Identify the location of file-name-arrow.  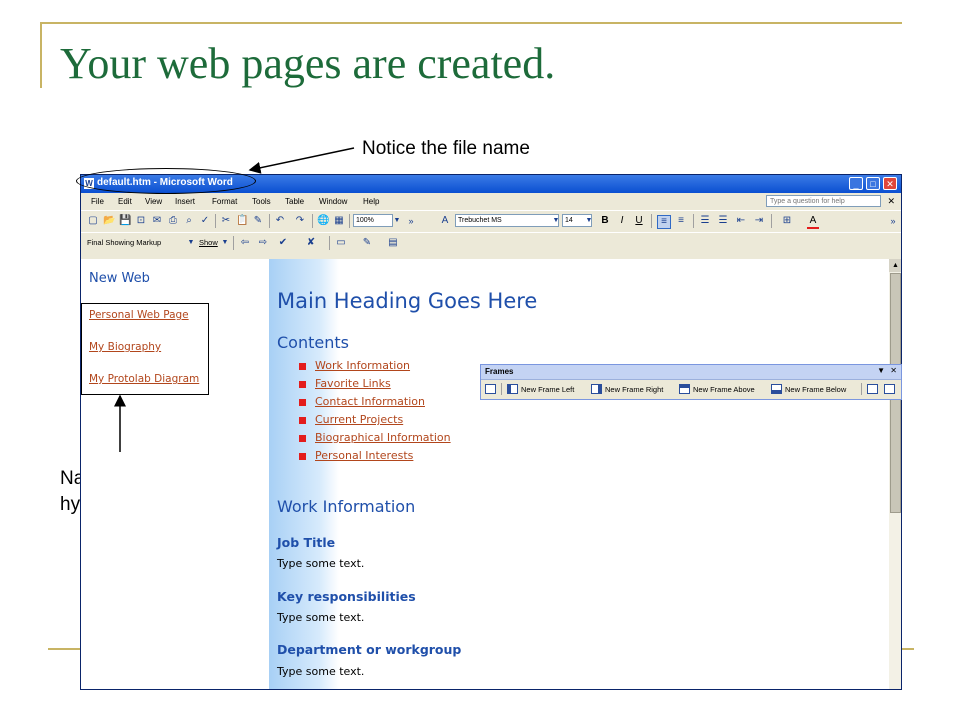
(301, 160).